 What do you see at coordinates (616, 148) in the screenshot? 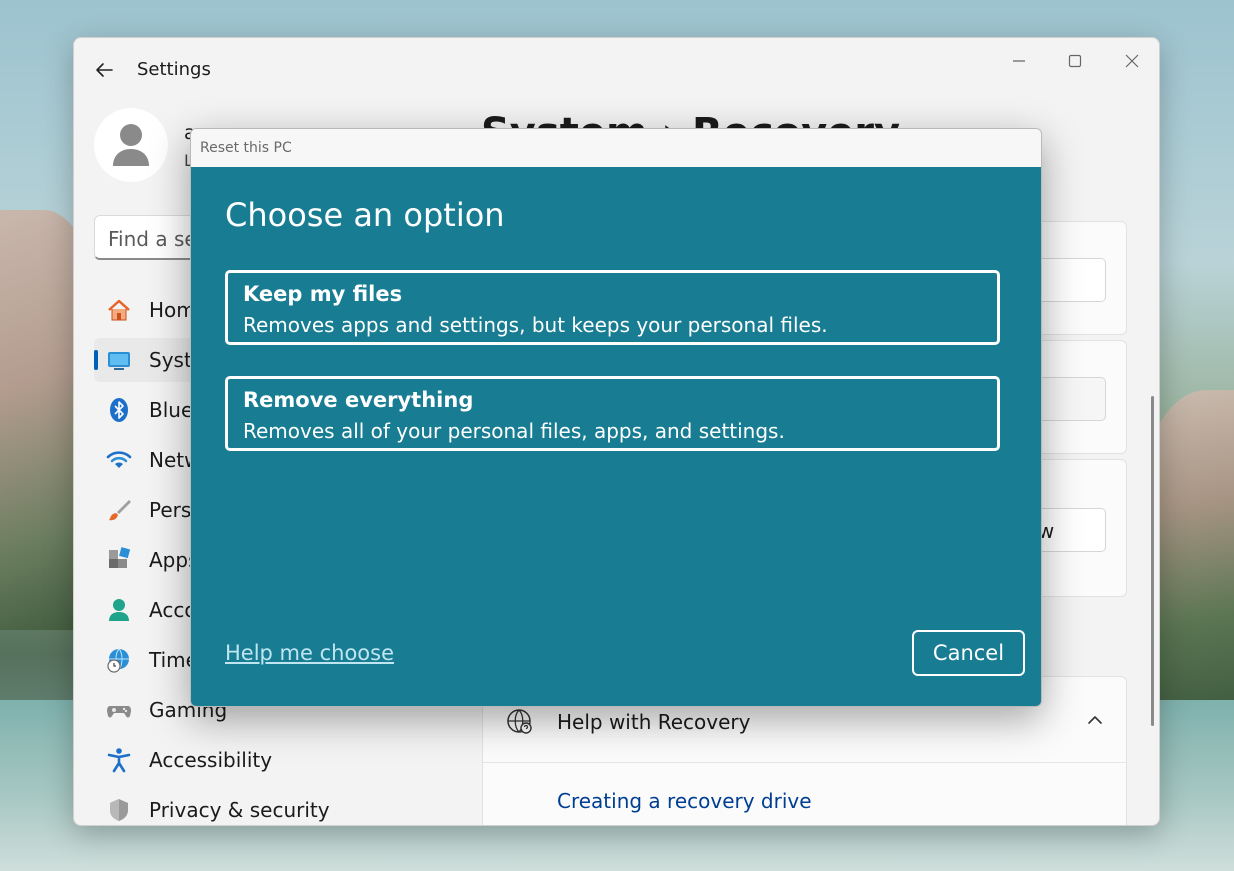
I see `dialog-title-bar: Reset this PC` at bounding box center [616, 148].